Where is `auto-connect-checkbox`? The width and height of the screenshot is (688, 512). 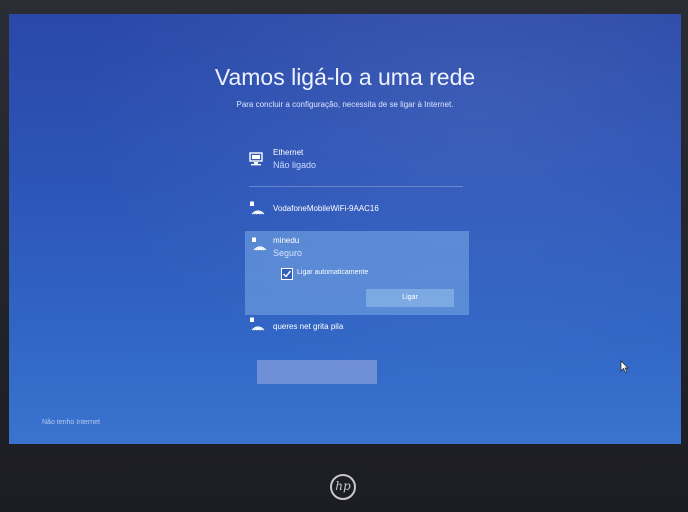 auto-connect-checkbox is located at coordinates (287, 274).